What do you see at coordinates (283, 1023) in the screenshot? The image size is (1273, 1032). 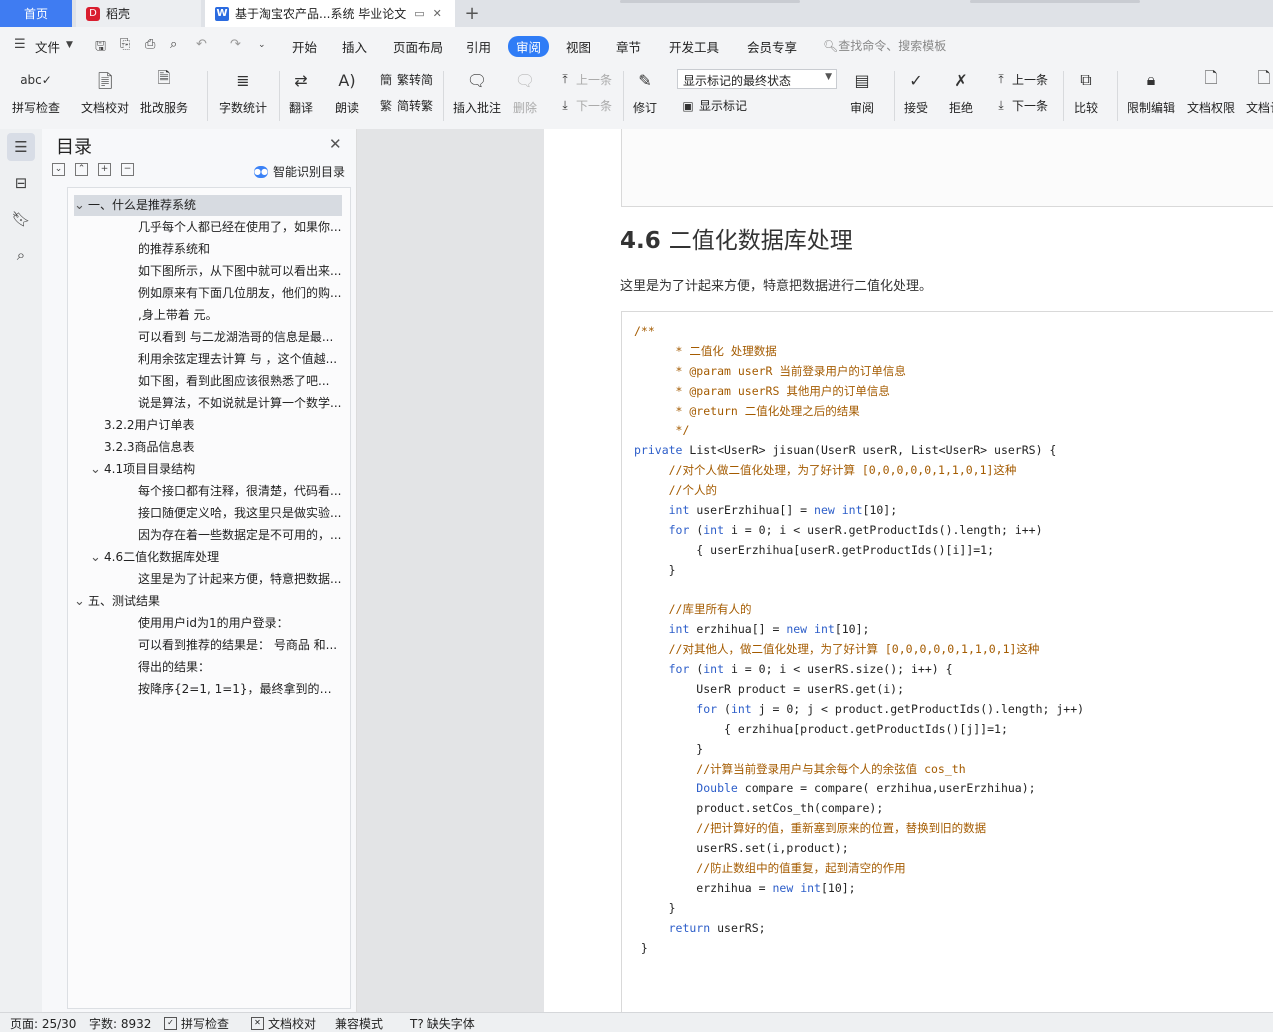 I see `status-doc-proof: ✕ 文档校对` at bounding box center [283, 1023].